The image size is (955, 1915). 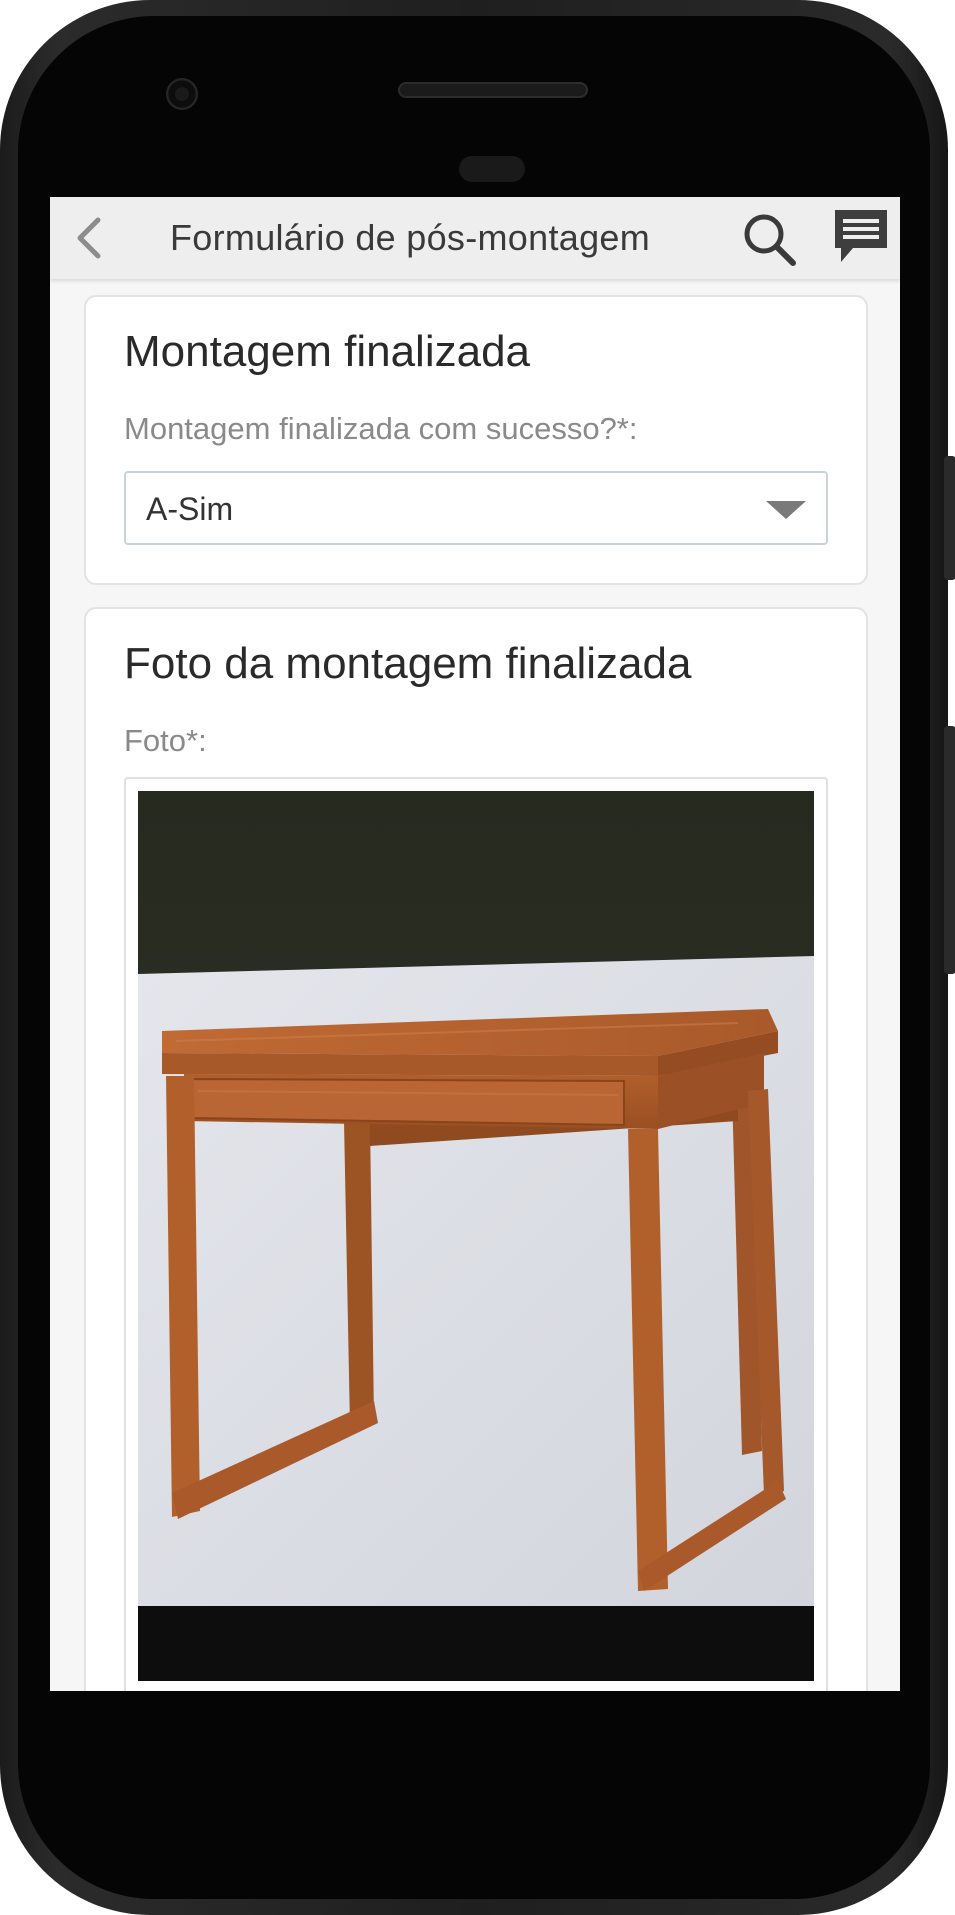 I want to click on section-title: Foto da montagem finalizada, so click(x=408, y=663).